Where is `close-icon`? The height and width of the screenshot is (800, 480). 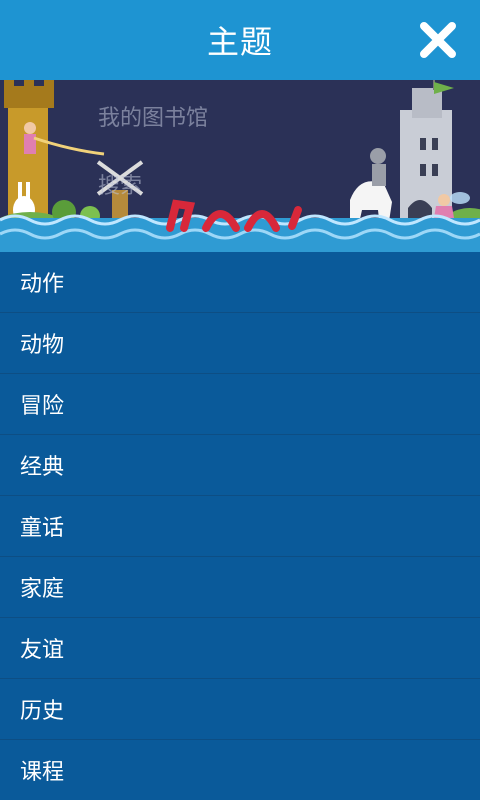
close-icon is located at coordinates (438, 40).